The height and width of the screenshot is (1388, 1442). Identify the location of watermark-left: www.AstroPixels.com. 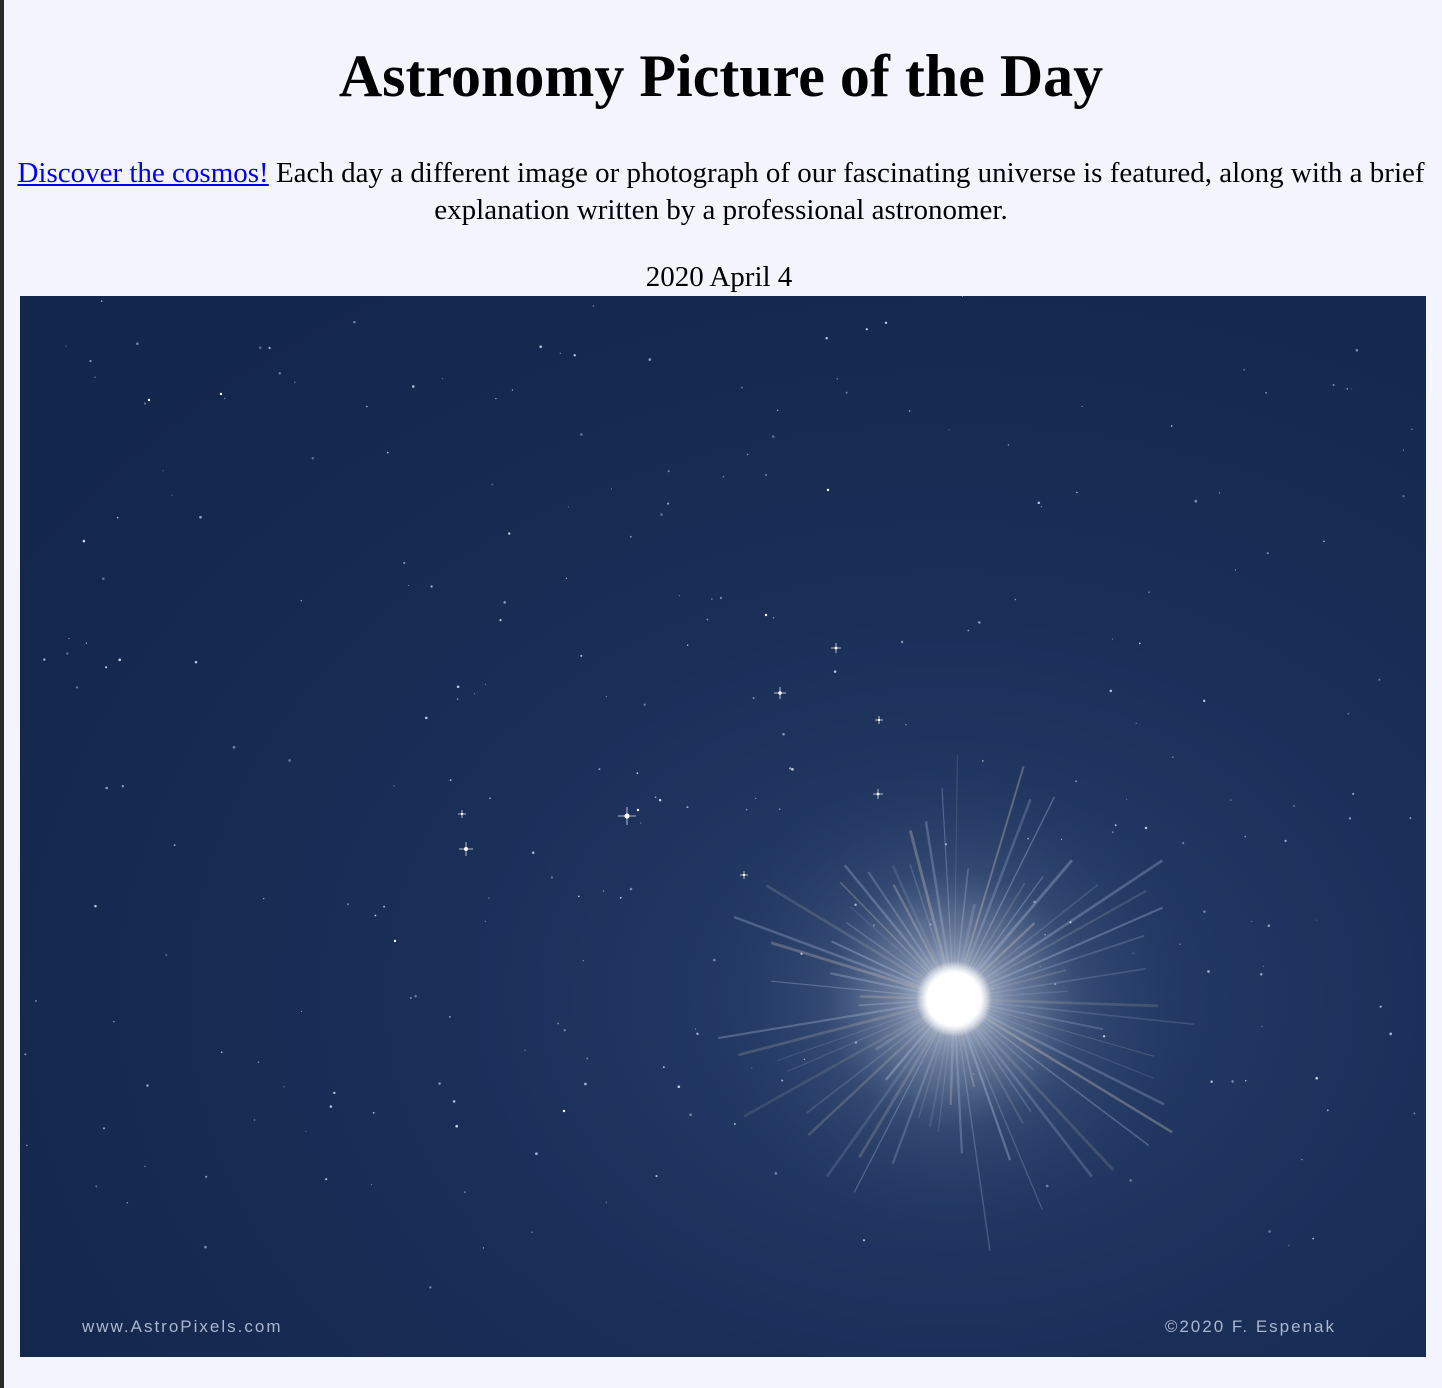
(181, 1326).